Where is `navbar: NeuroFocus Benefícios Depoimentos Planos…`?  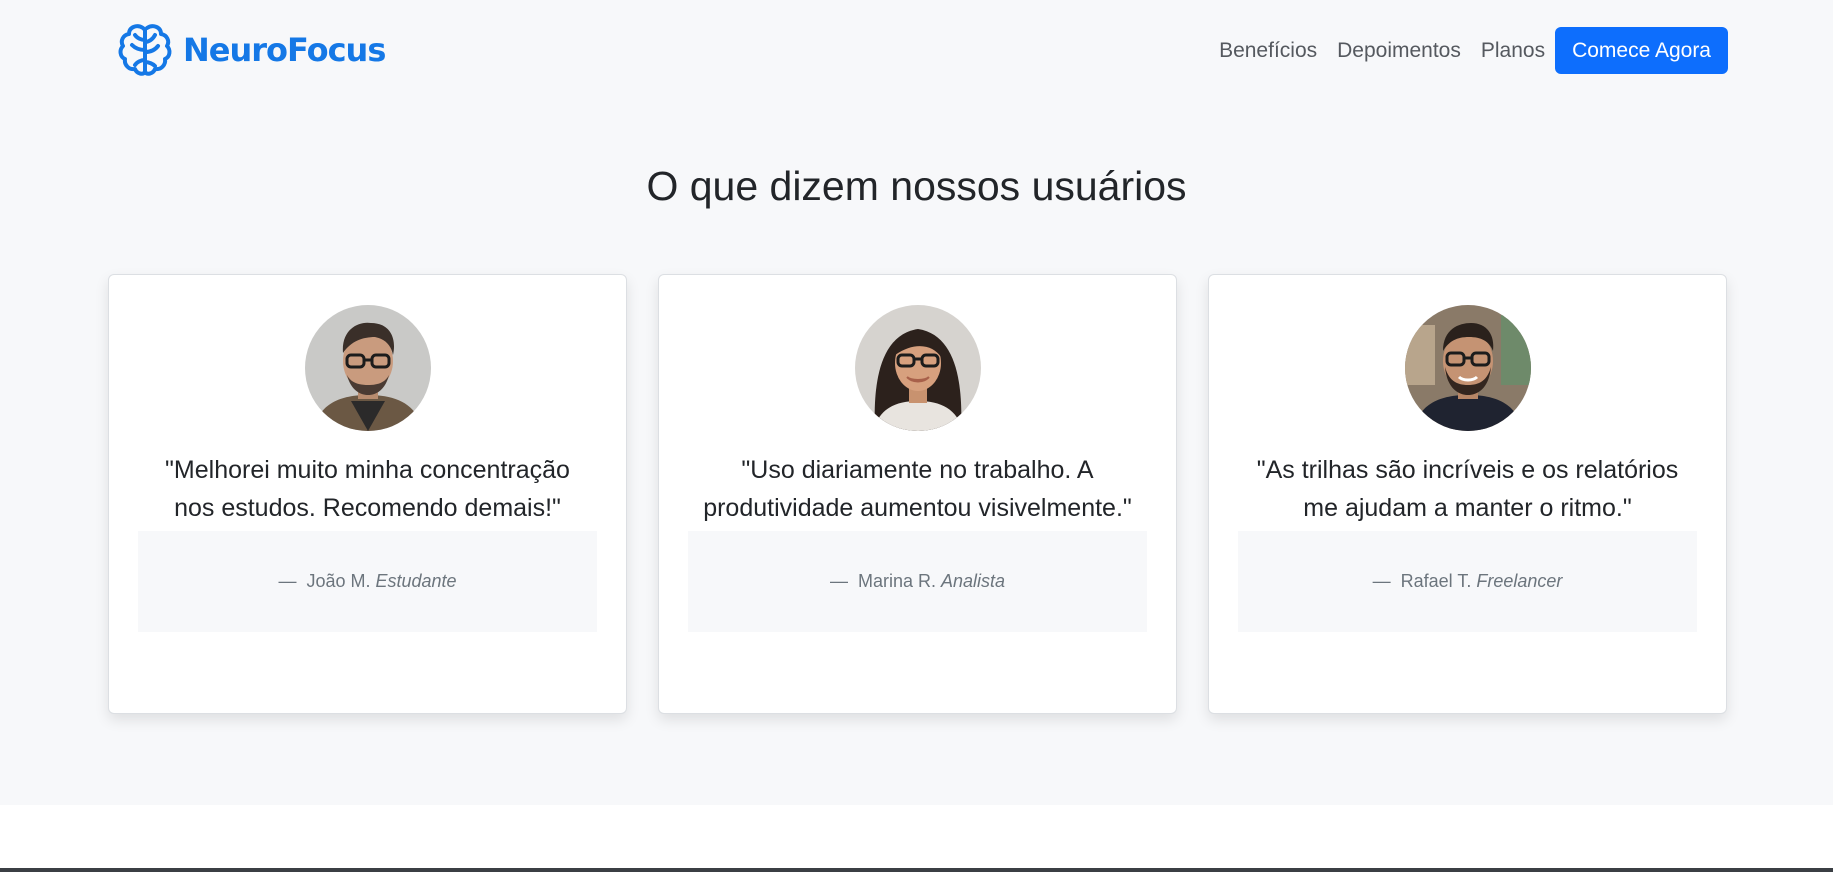
navbar: NeuroFocus Benefícios Depoimentos Planos… is located at coordinates (916, 50).